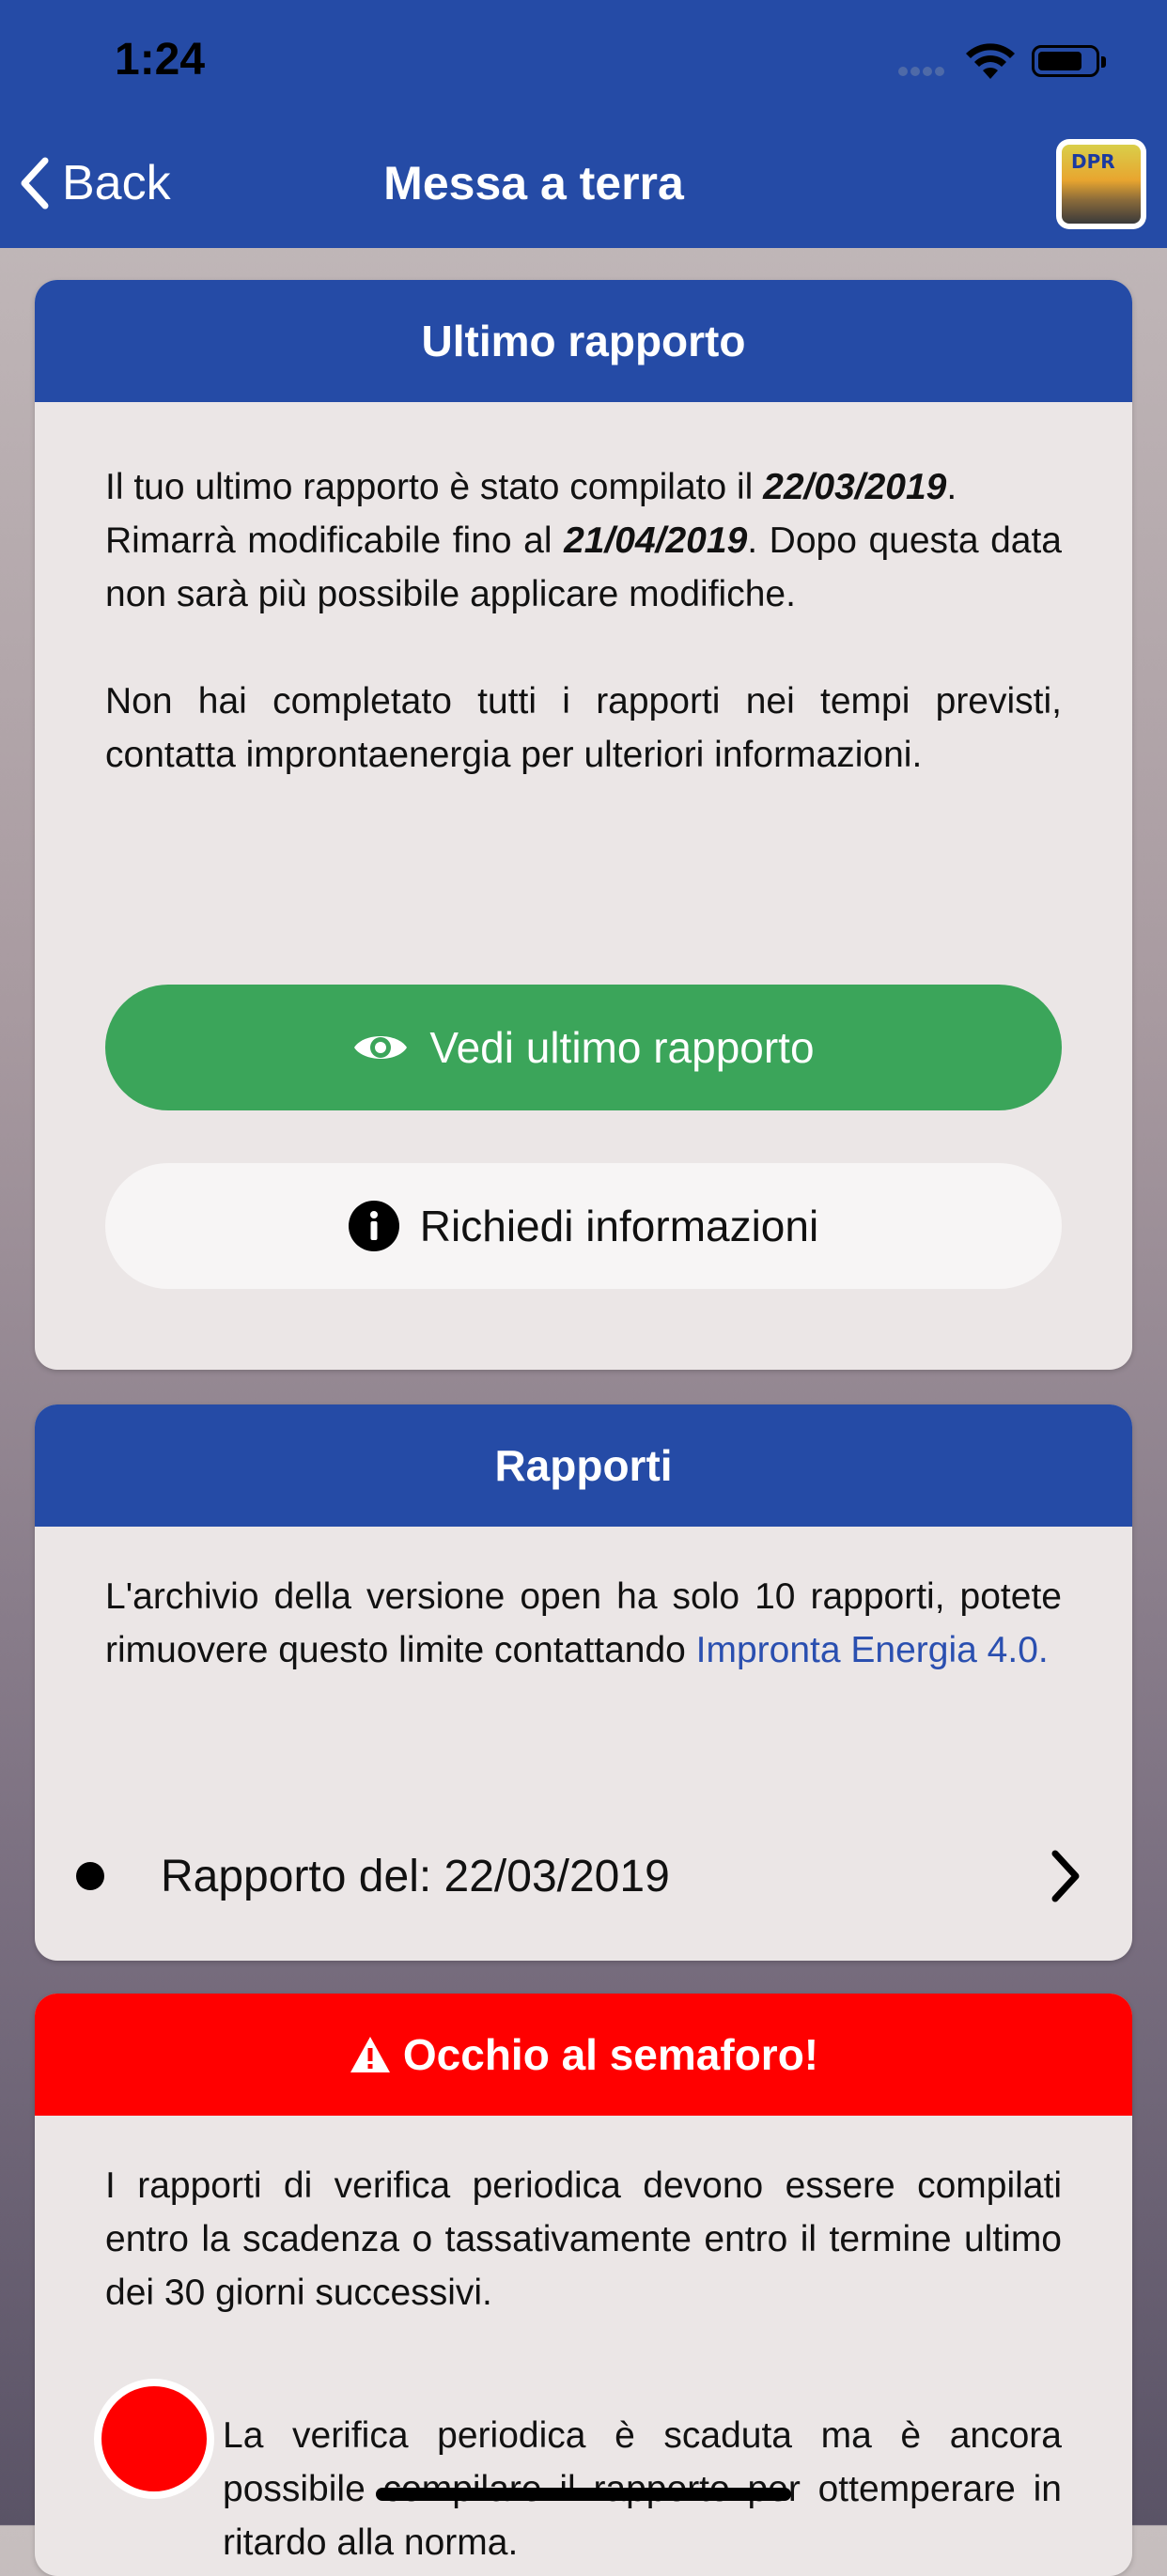 The height and width of the screenshot is (2576, 1167). What do you see at coordinates (533, 183) in the screenshot?
I see `page-title: Messa a terra` at bounding box center [533, 183].